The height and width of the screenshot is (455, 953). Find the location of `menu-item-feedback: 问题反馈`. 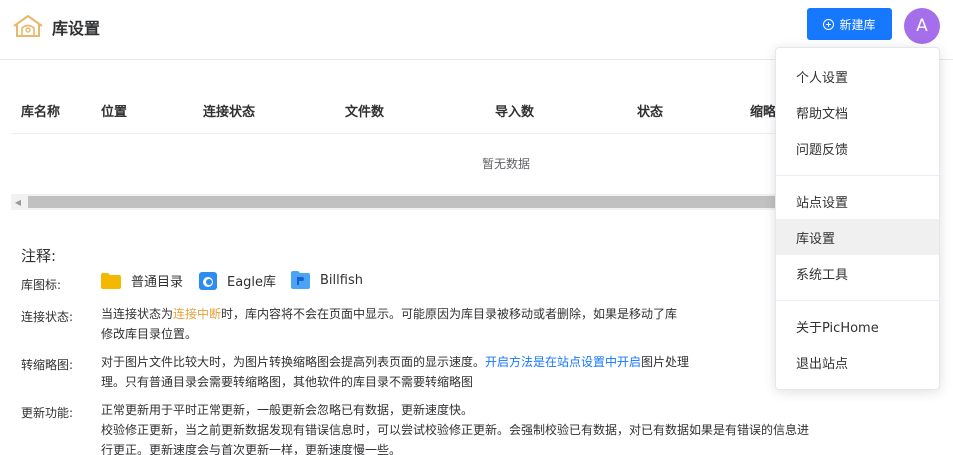

menu-item-feedback: 问题反馈 is located at coordinates (857, 148).